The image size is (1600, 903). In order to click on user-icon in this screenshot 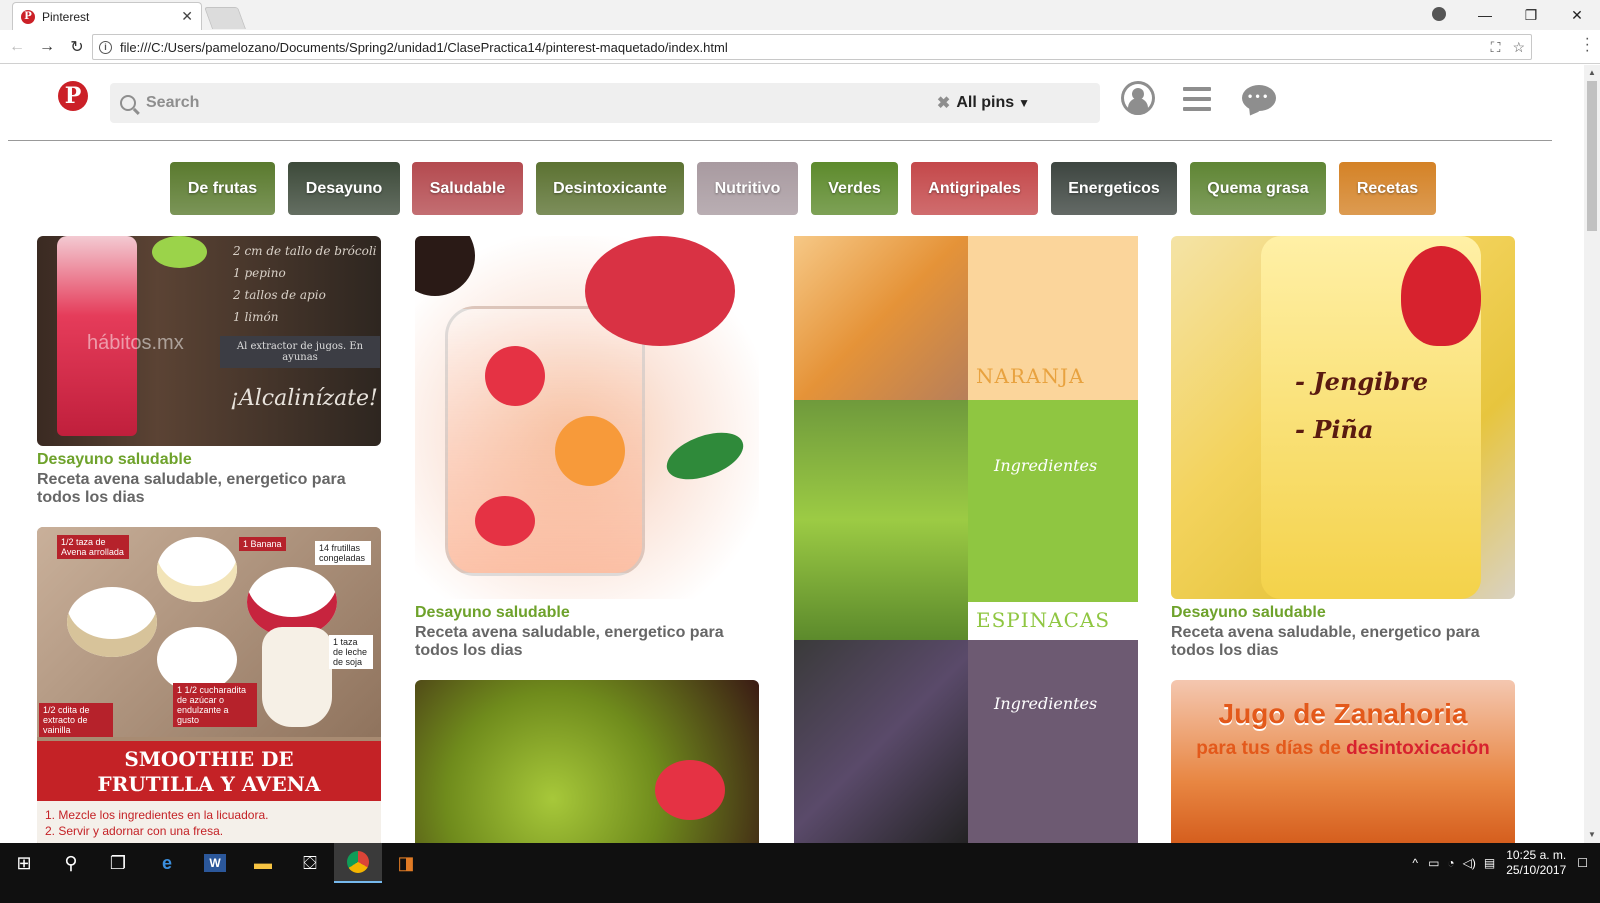, I will do `click(1138, 98)`.